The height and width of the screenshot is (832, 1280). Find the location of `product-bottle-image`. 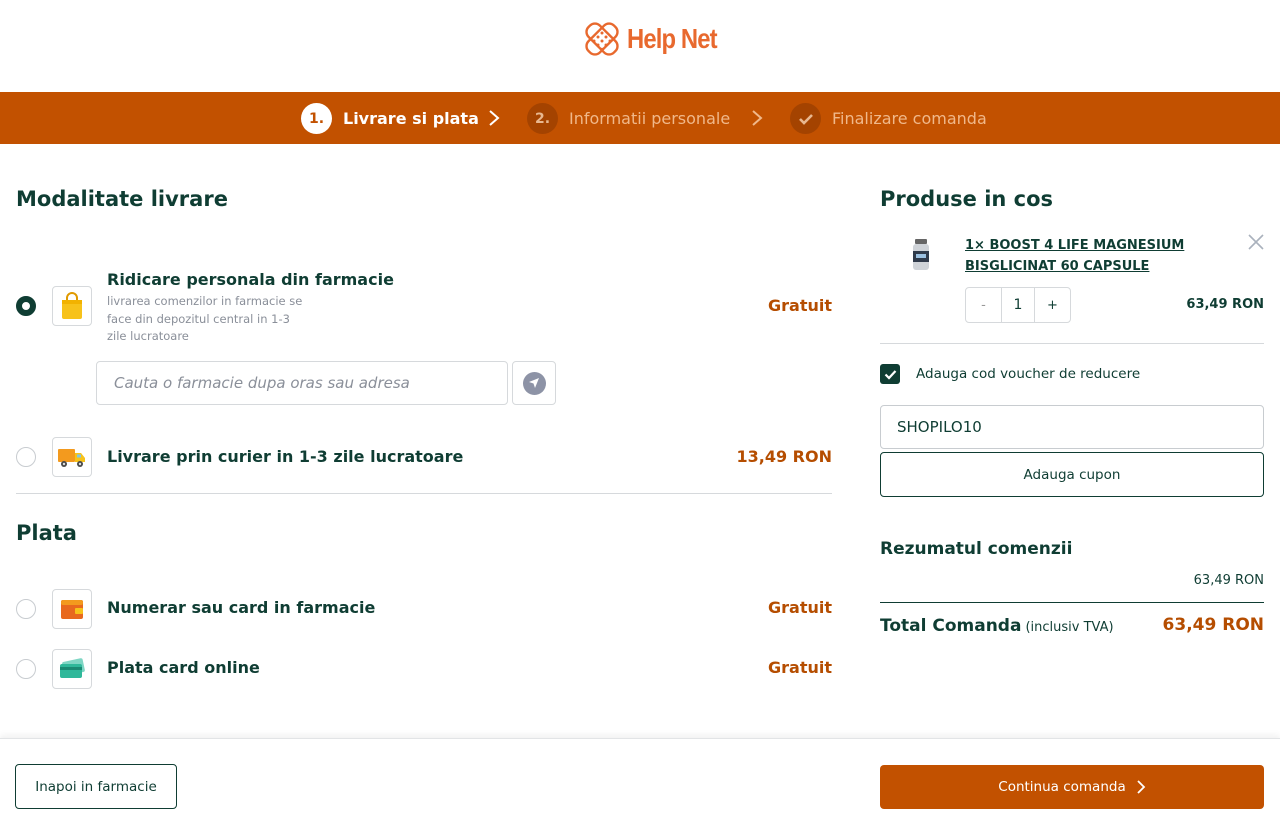

product-bottle-image is located at coordinates (921, 254).